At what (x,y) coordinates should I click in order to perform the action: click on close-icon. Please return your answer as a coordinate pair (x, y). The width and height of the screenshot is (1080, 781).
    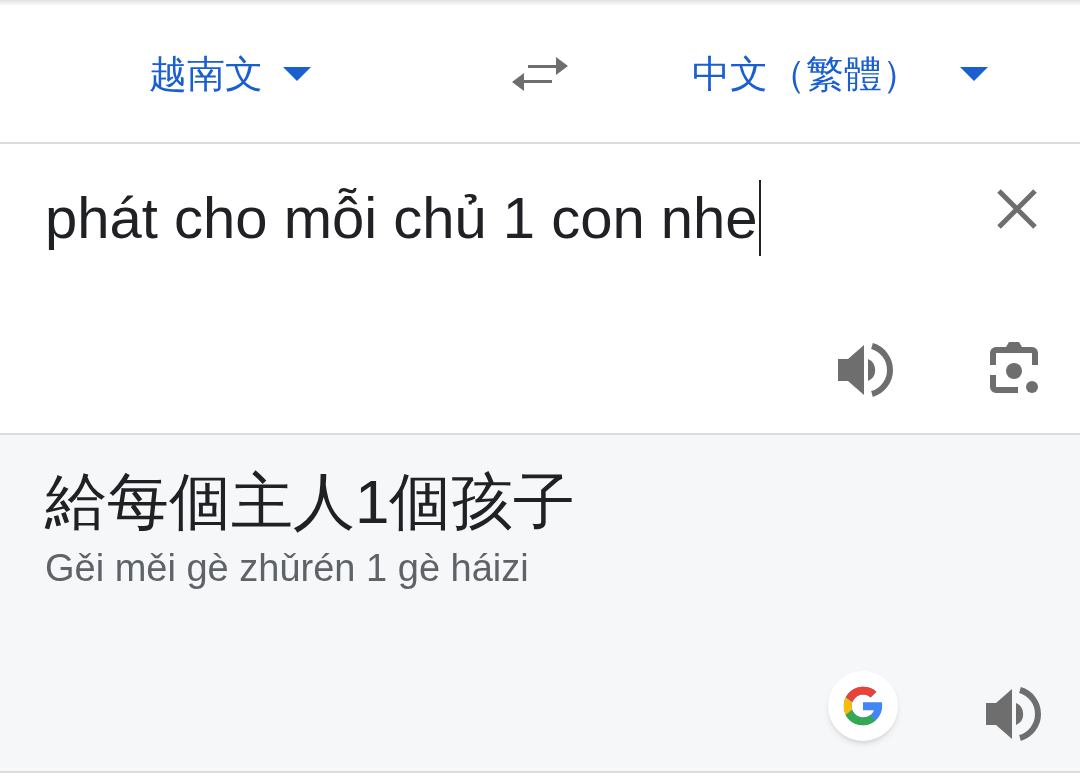
    Looking at the image, I should click on (1017, 209).